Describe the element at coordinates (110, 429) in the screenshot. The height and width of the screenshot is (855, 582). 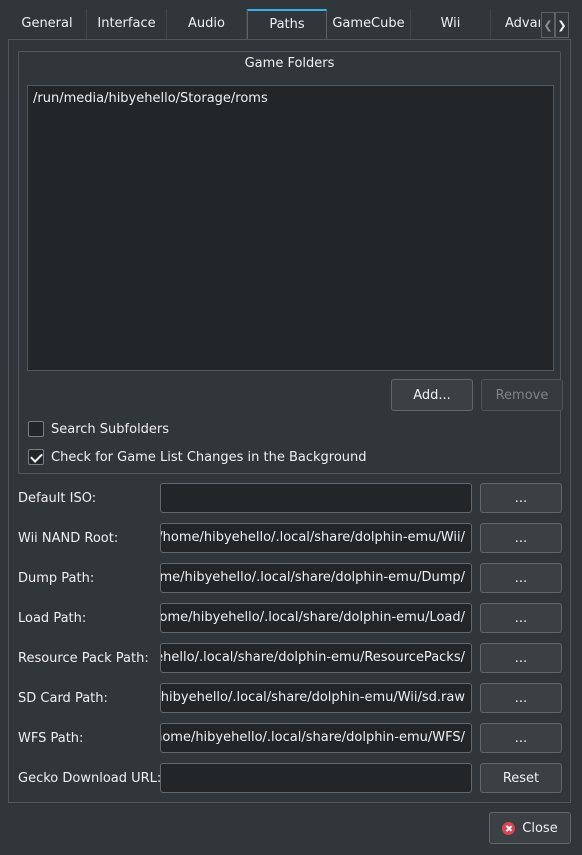
I see `search-subfolders-label: Search Subfolders` at that location.